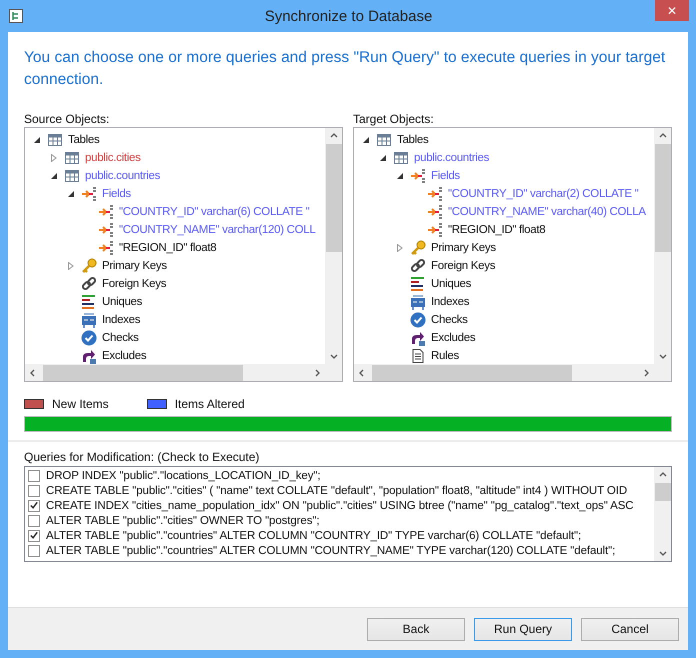  I want to click on pane-label: Target Objects:, so click(394, 119).